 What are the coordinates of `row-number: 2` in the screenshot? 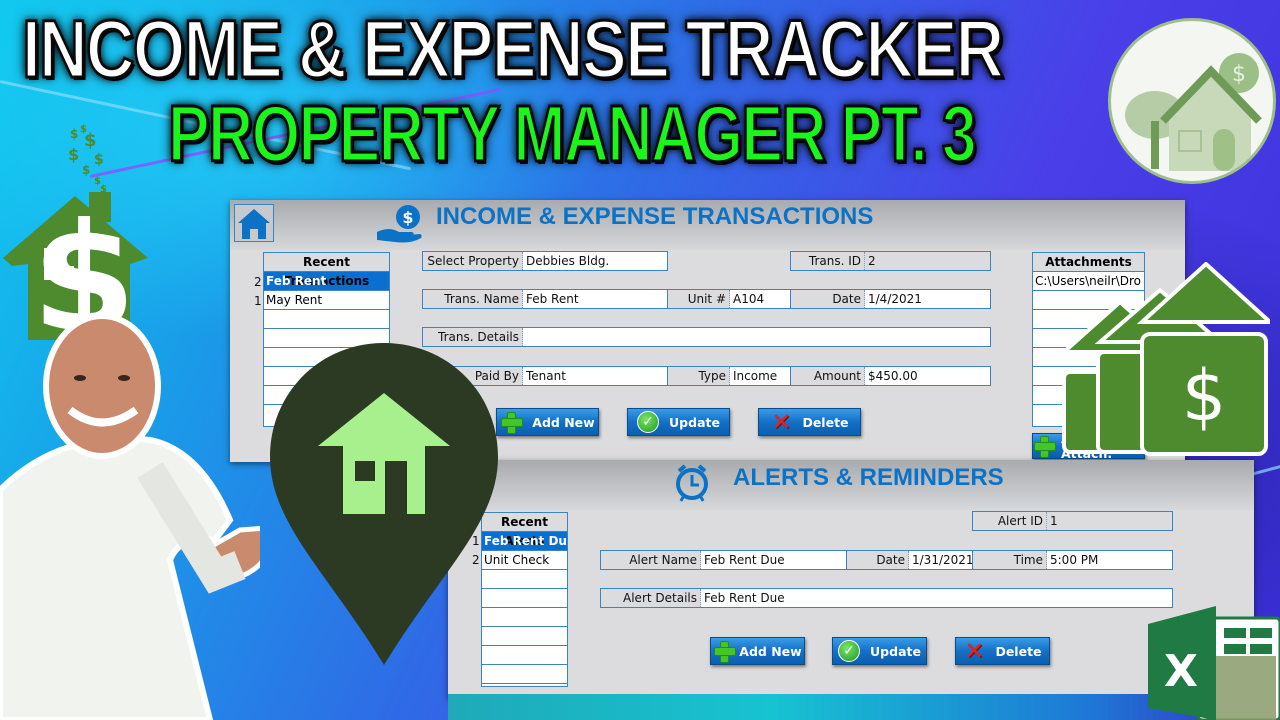 It's located at (258, 282).